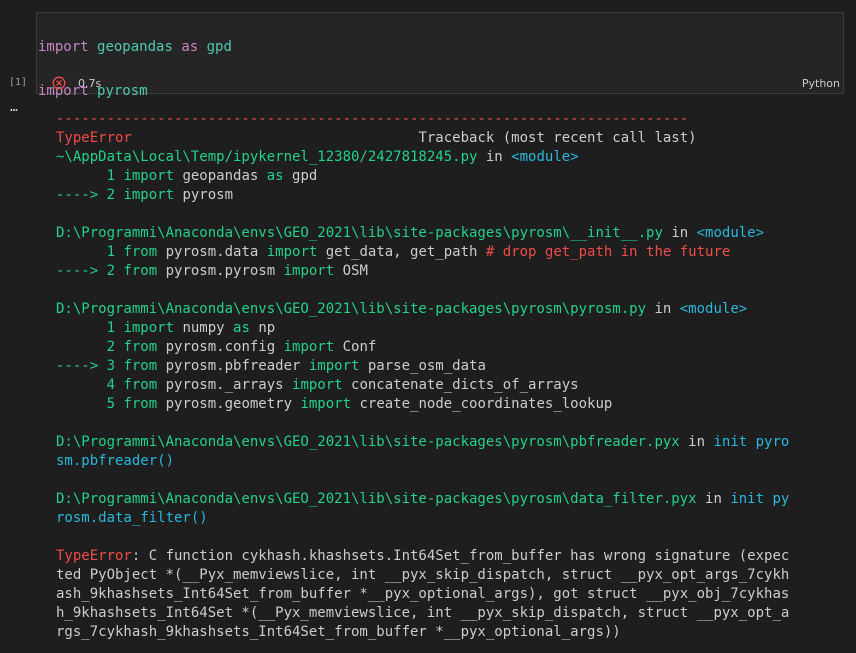 The width and height of the screenshot is (856, 653). What do you see at coordinates (135, 69) in the screenshot?
I see `code-editor: import geopandas as gpd import pyrosm` at bounding box center [135, 69].